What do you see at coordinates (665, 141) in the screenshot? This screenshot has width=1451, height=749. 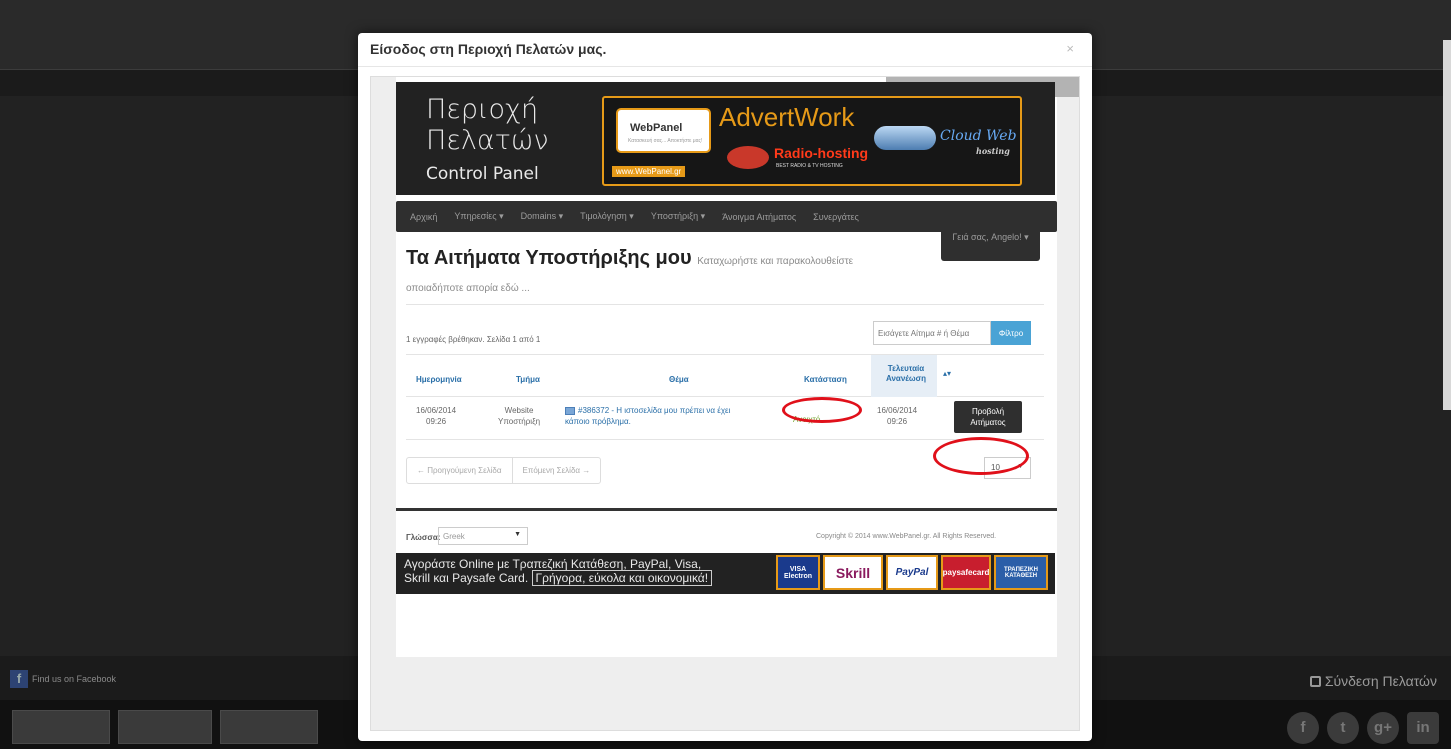 I see `webpanel-tagline: Κατασκευή σας... Αποκτήστε μας!` at bounding box center [665, 141].